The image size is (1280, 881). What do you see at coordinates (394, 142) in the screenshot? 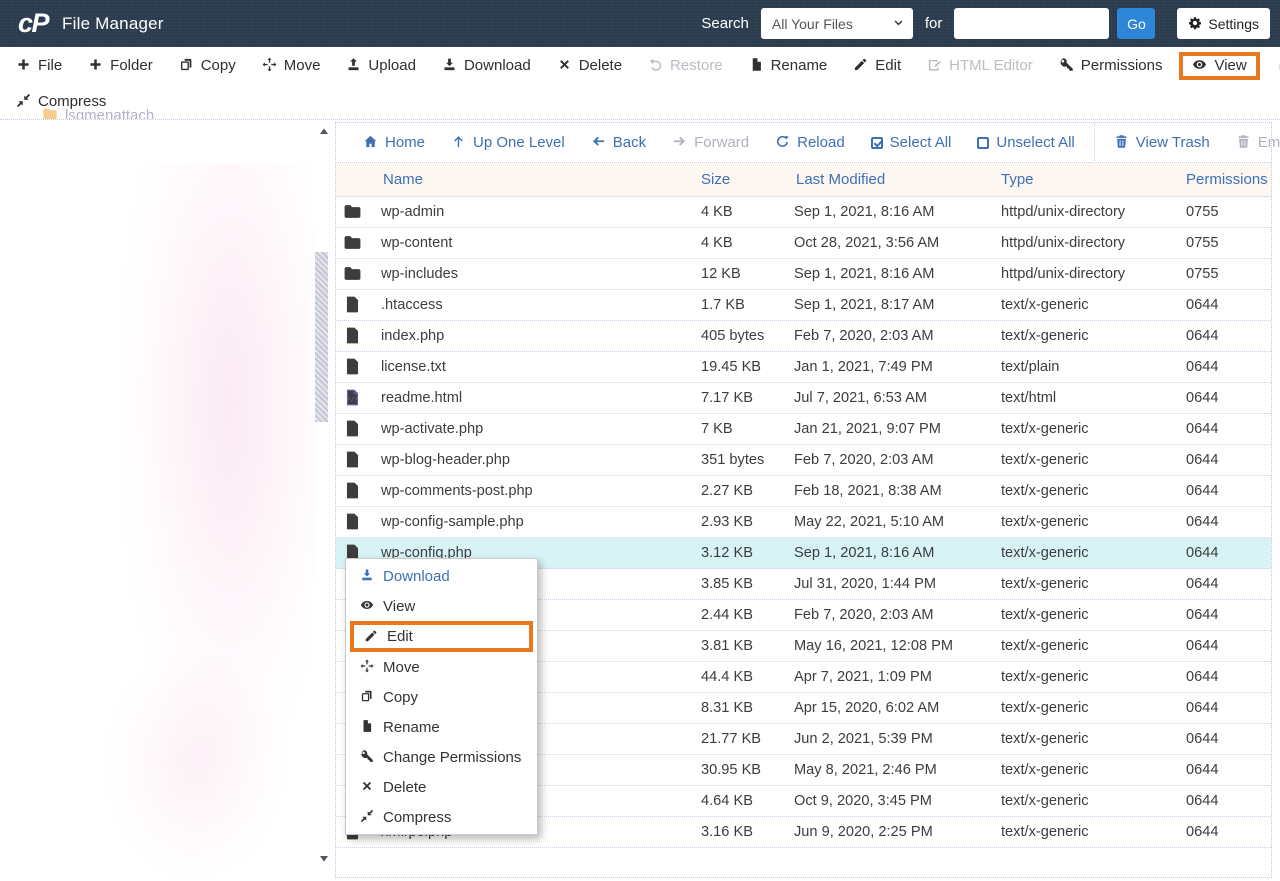
I see `nav-item-home: Home` at bounding box center [394, 142].